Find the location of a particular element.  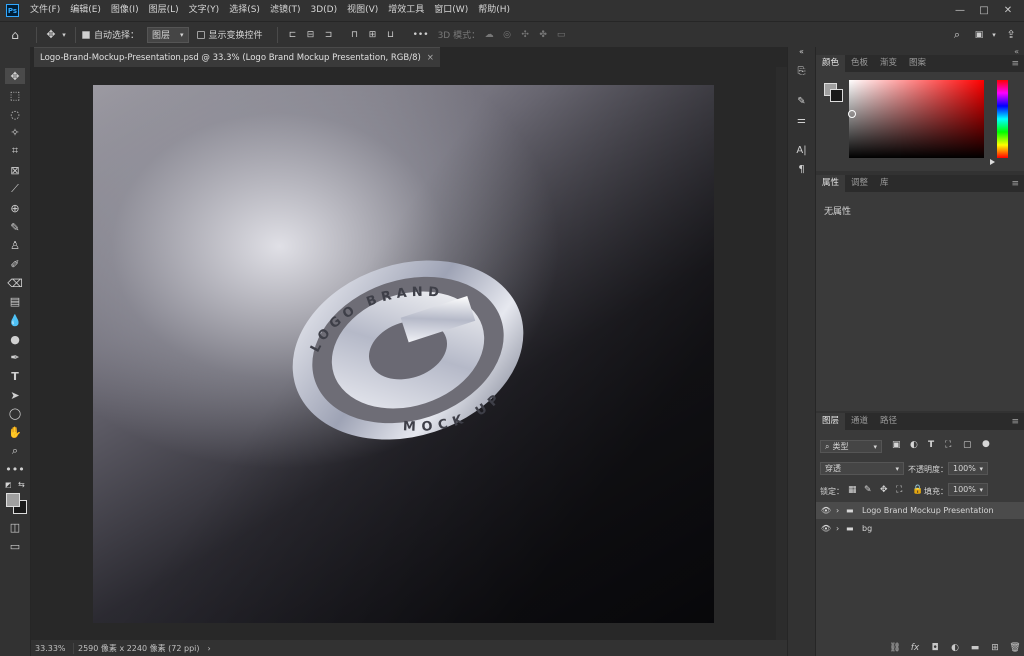

zoom-tool-icon: ⌕ is located at coordinates (15, 451).